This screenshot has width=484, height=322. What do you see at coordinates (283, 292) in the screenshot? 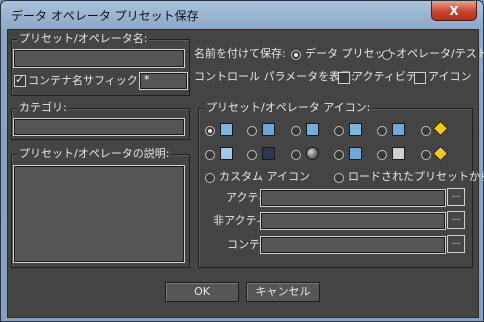
I see `cancel-button: キャンセル` at bounding box center [283, 292].